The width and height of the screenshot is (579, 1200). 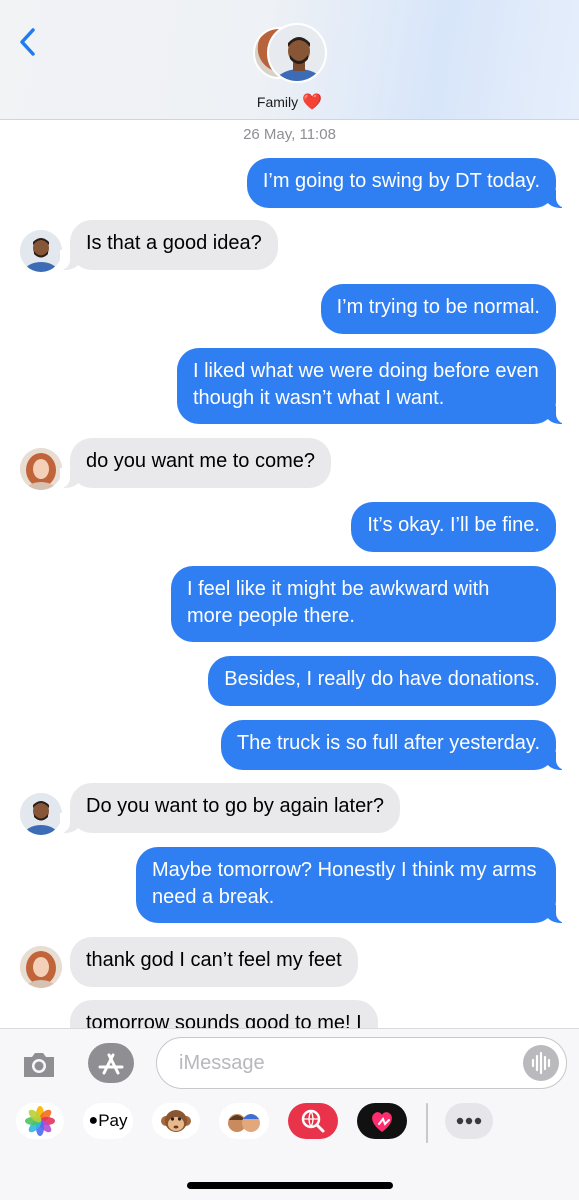 What do you see at coordinates (230, 808) in the screenshot?
I see `message-bubble-received: Do you want to go by again later?` at bounding box center [230, 808].